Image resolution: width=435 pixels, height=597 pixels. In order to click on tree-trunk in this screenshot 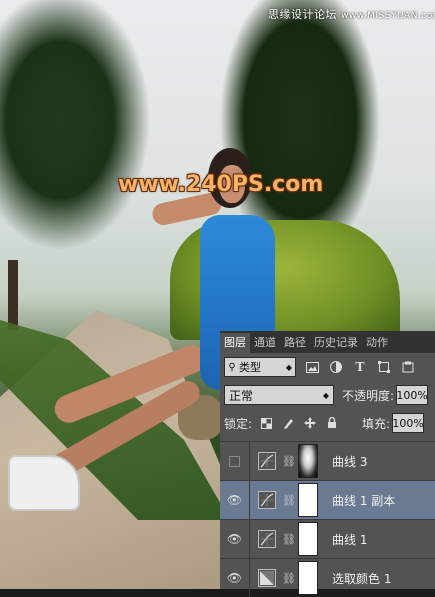, I will do `click(13, 295)`.